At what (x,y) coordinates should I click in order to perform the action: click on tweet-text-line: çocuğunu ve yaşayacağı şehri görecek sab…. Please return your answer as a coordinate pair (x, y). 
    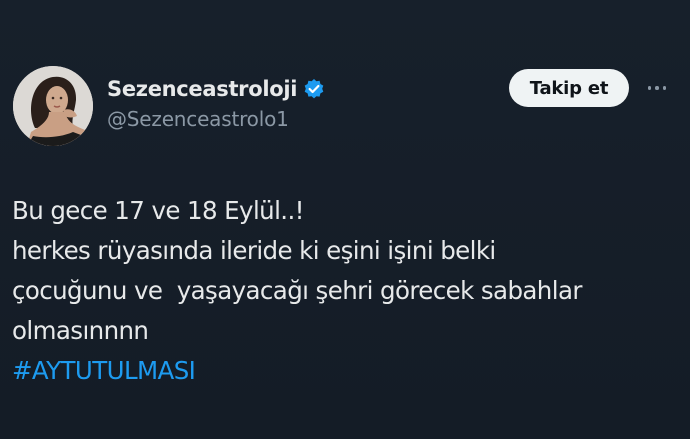
    Looking at the image, I should click on (297, 290).